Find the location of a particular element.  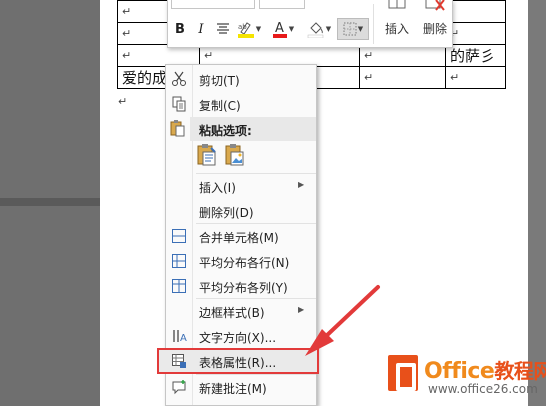

paste-keep-formatting-icon is located at coordinates (206, 155).